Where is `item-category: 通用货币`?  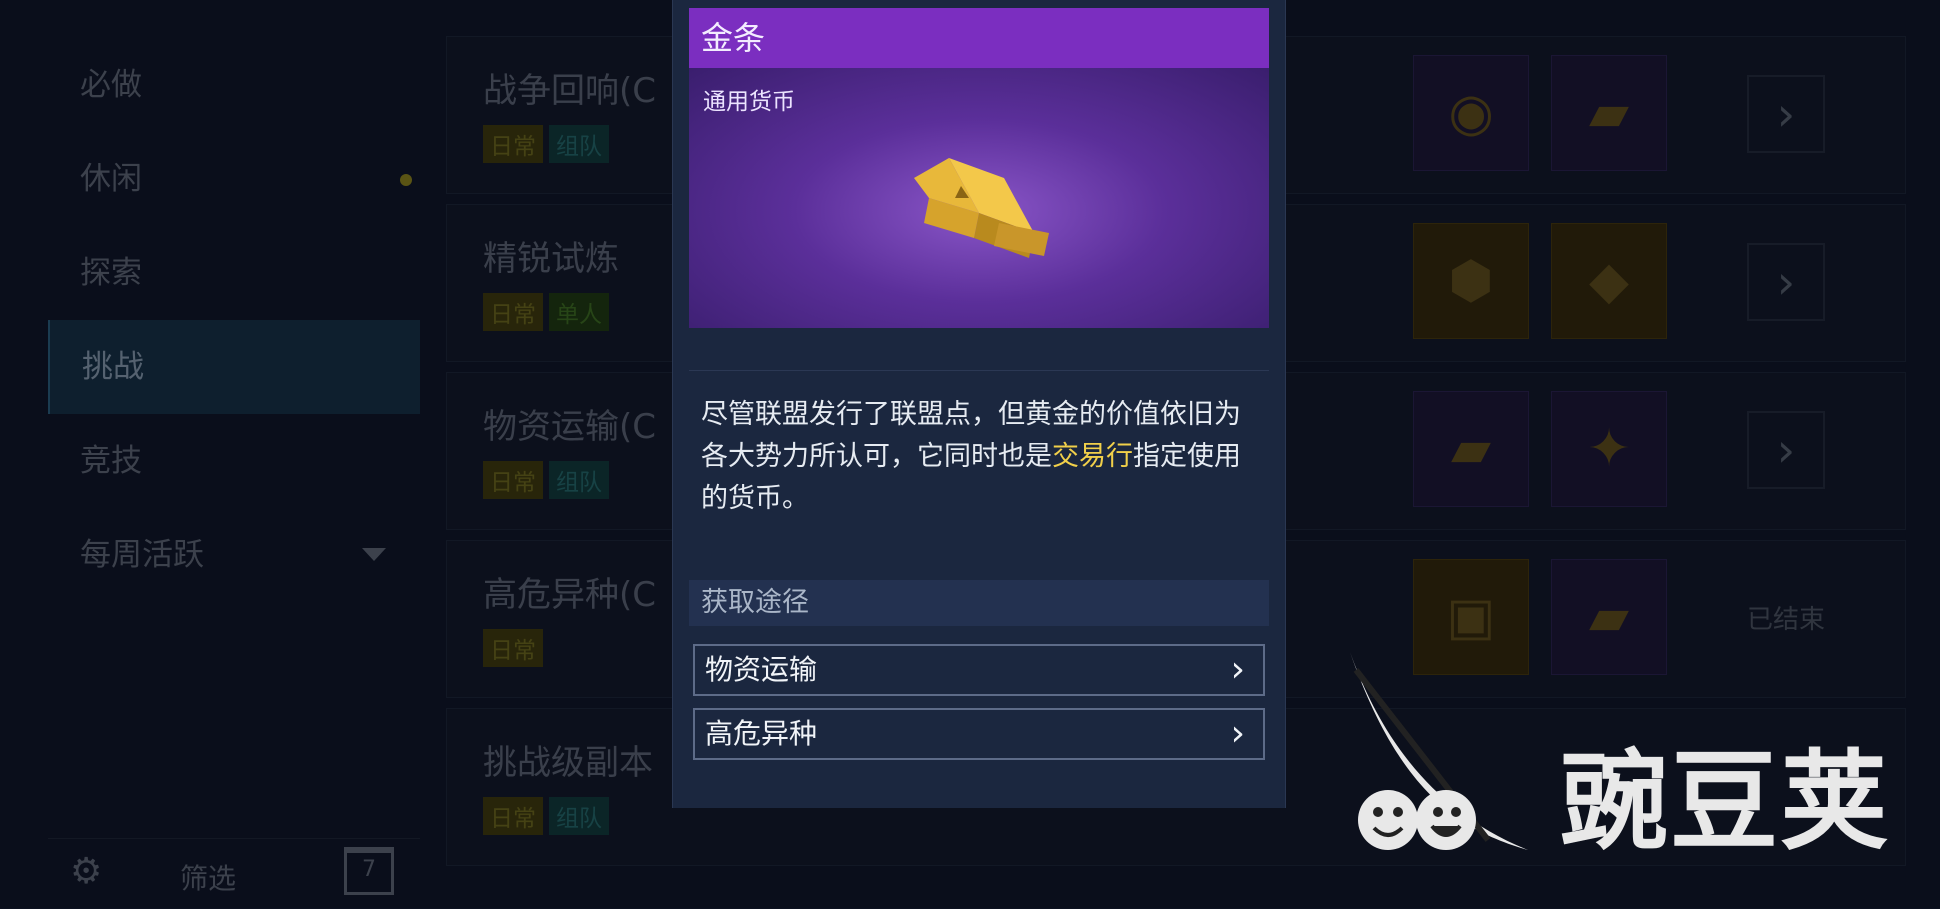 item-category: 通用货币 is located at coordinates (749, 102).